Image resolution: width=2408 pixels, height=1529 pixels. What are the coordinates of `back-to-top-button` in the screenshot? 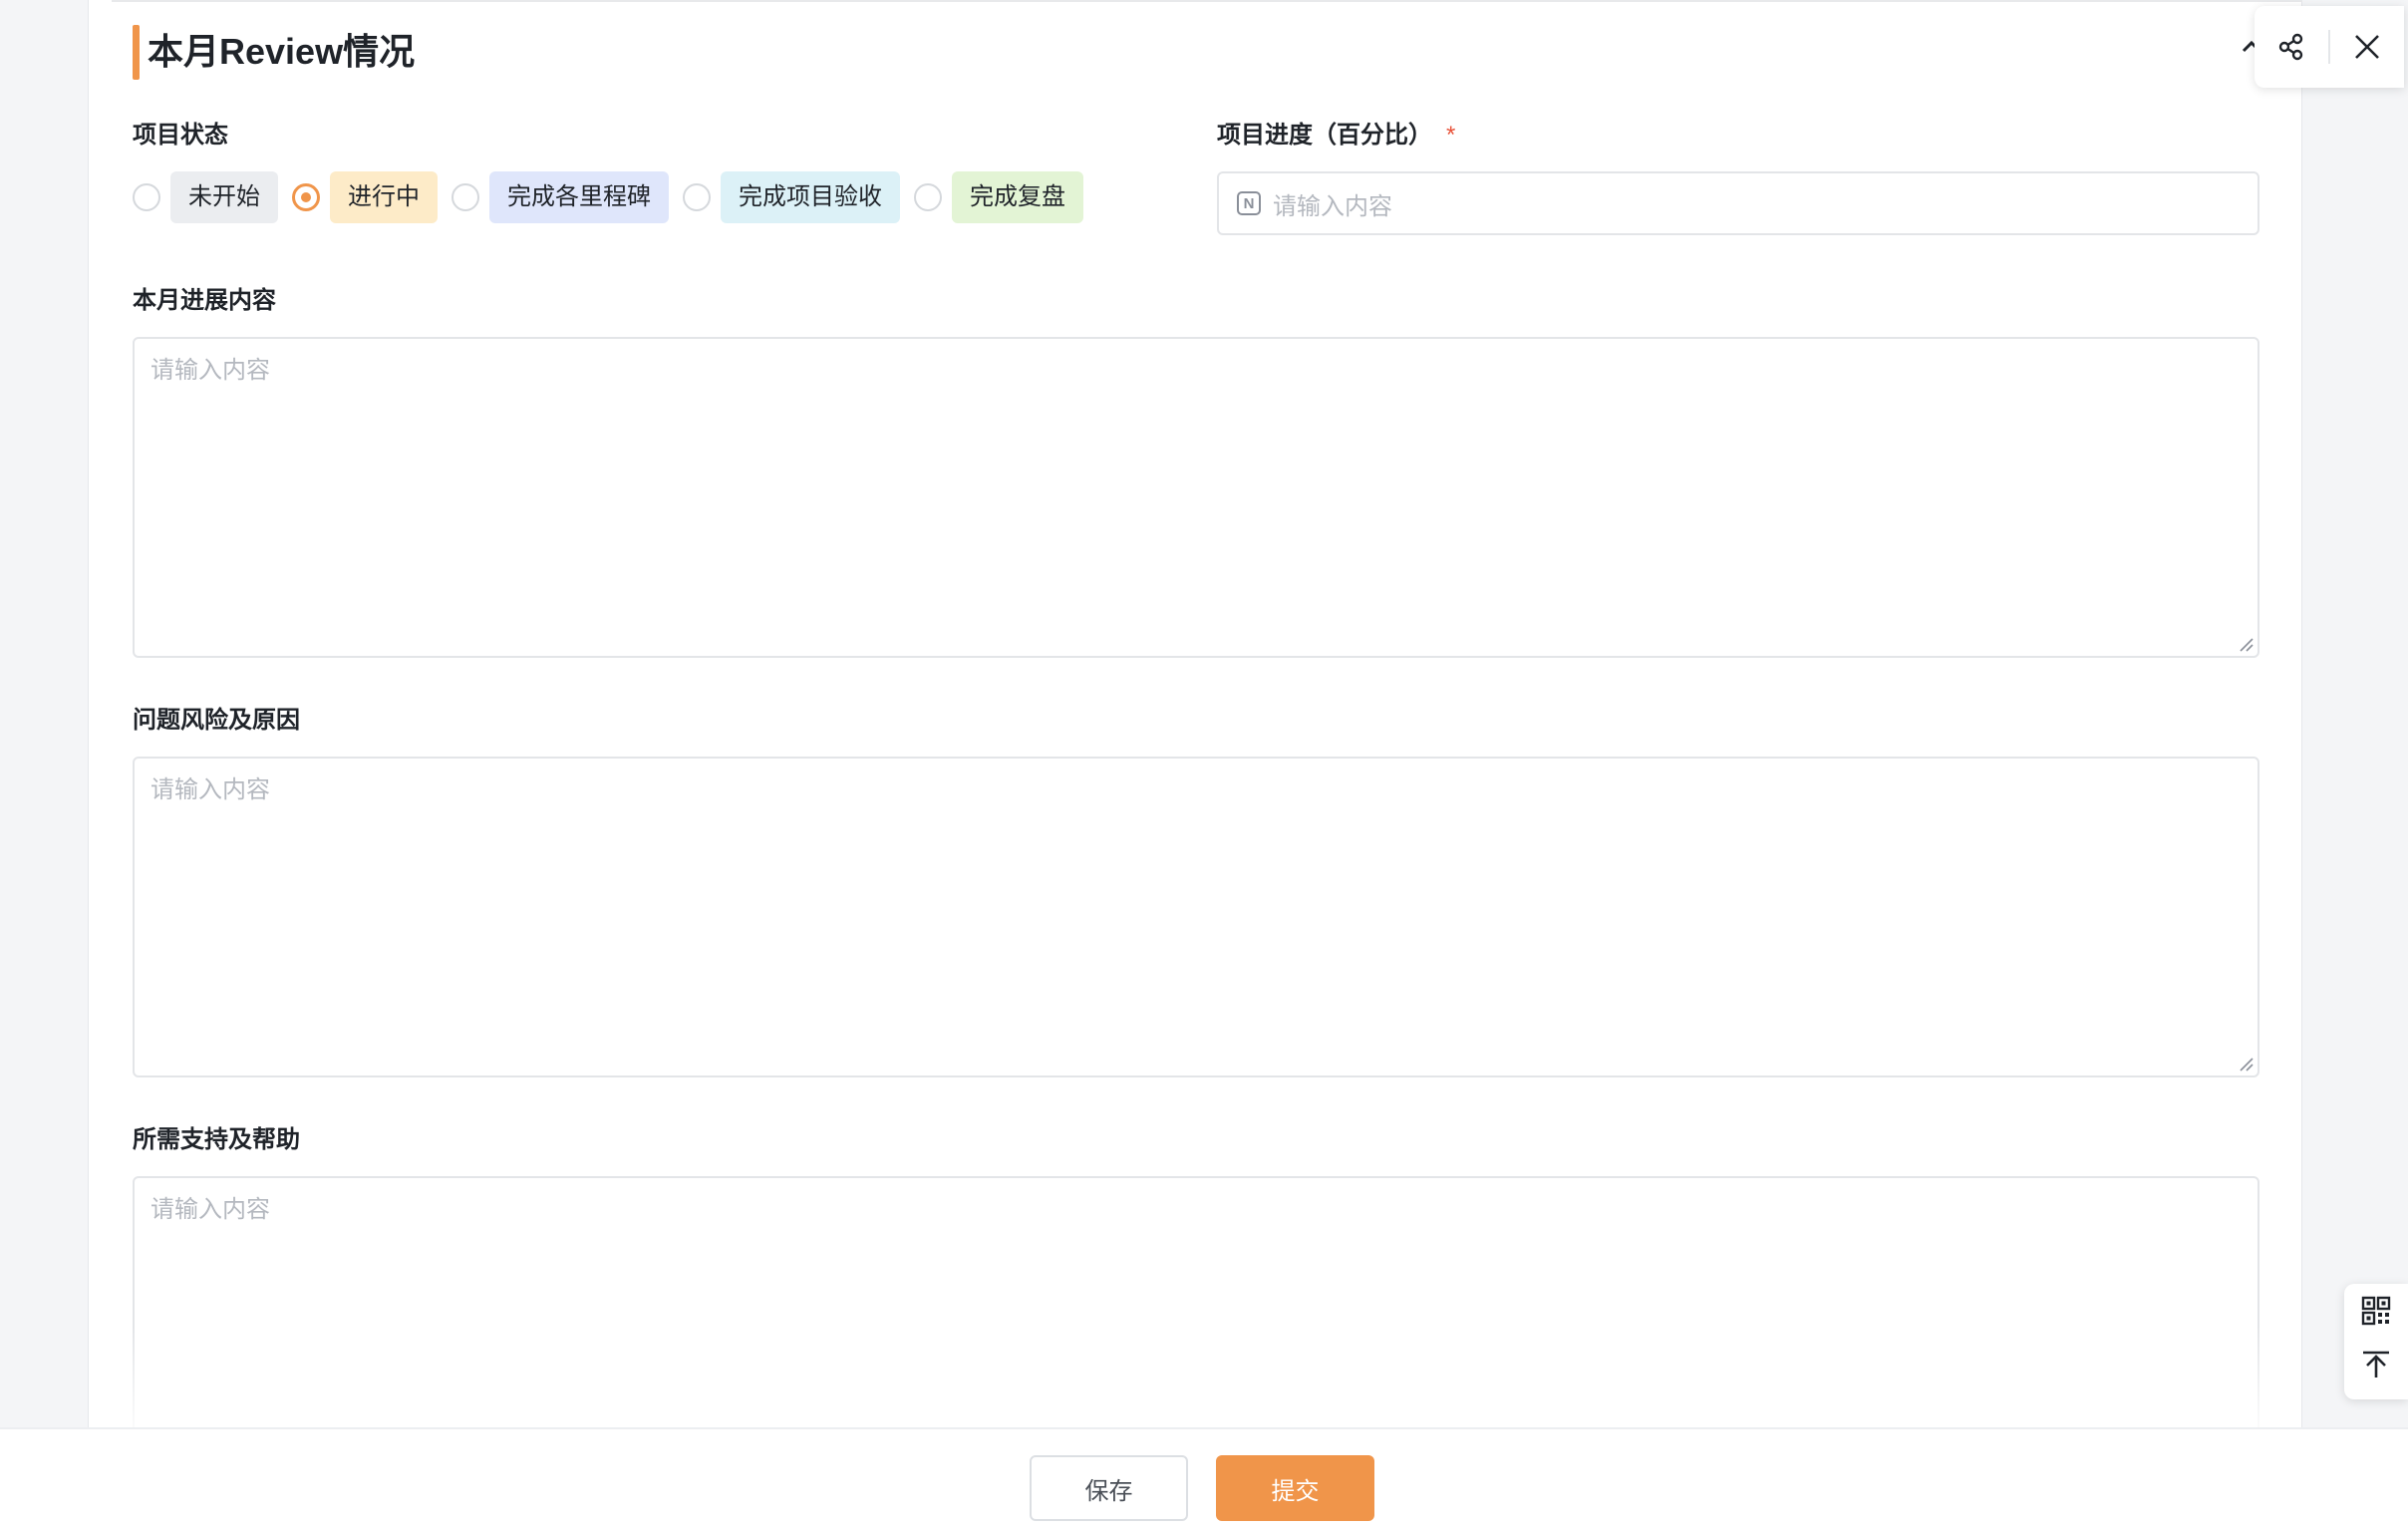 It's located at (2376, 1364).